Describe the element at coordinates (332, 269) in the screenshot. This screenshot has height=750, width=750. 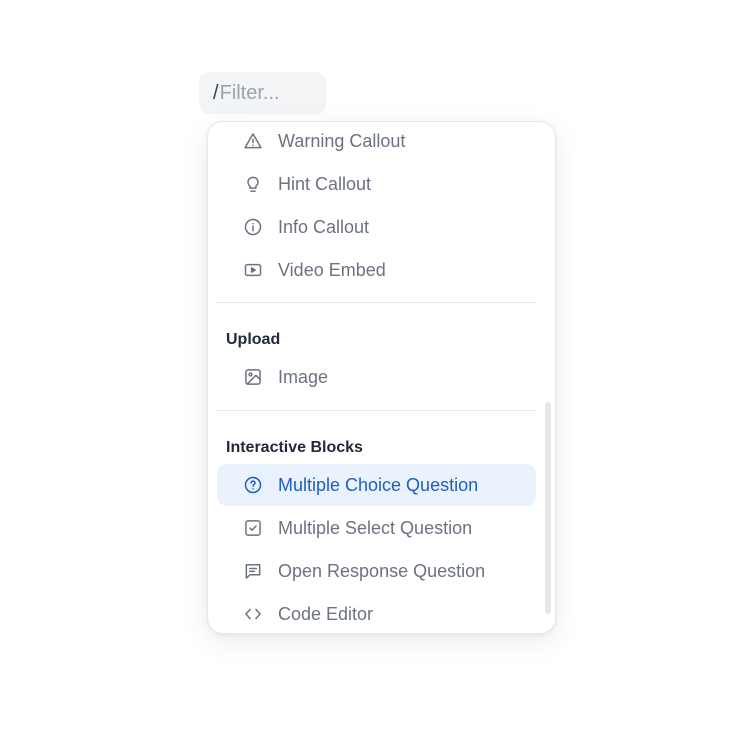
I see `menu-item-label: Video Embed` at that location.